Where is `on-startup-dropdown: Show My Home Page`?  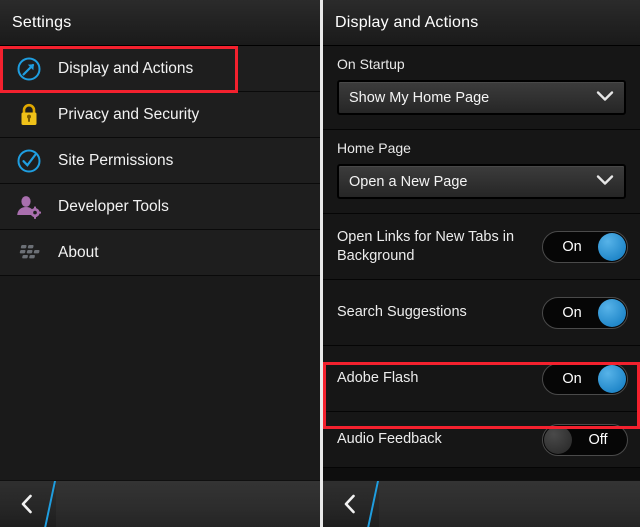
on-startup-dropdown: Show My Home Page is located at coordinates (481, 97).